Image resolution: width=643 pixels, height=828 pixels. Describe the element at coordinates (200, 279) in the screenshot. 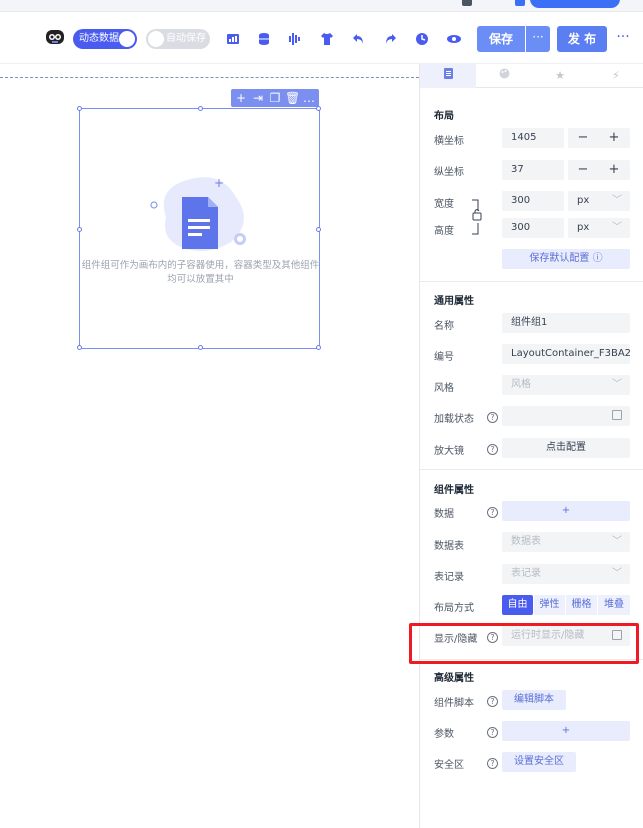

I see `empty-hint-line2: 均可以放置其中` at that location.